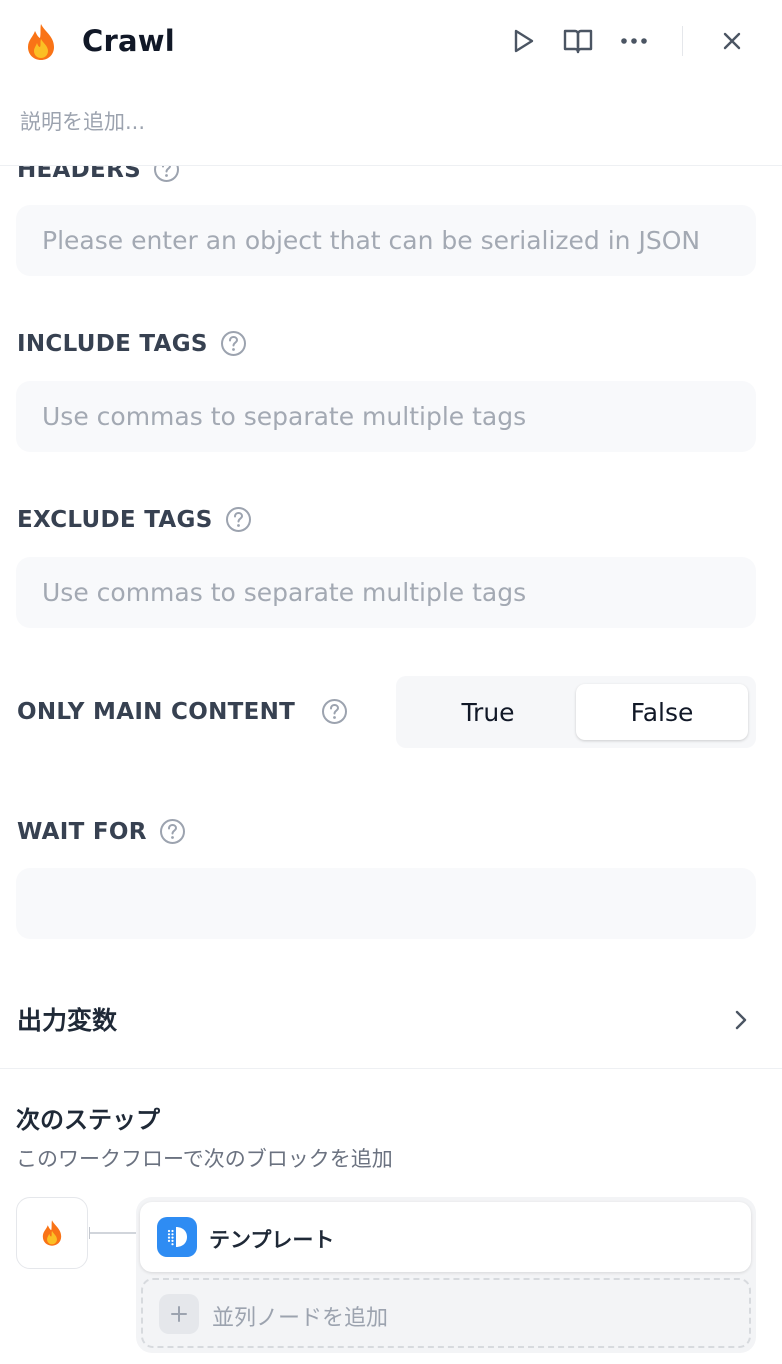  I want to click on docs-button, so click(578, 41).